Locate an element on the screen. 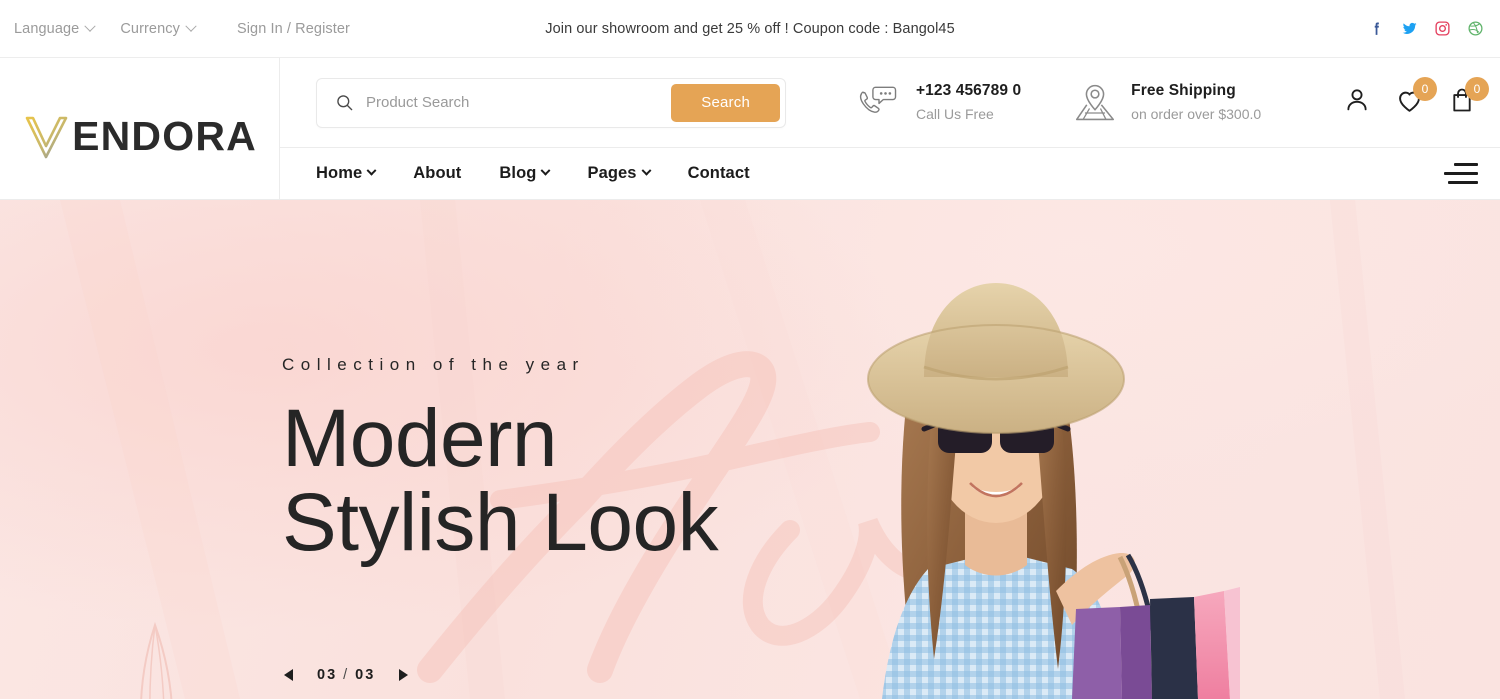  top-bar-left-links: Language Currency Sign In / Register is located at coordinates (182, 28).